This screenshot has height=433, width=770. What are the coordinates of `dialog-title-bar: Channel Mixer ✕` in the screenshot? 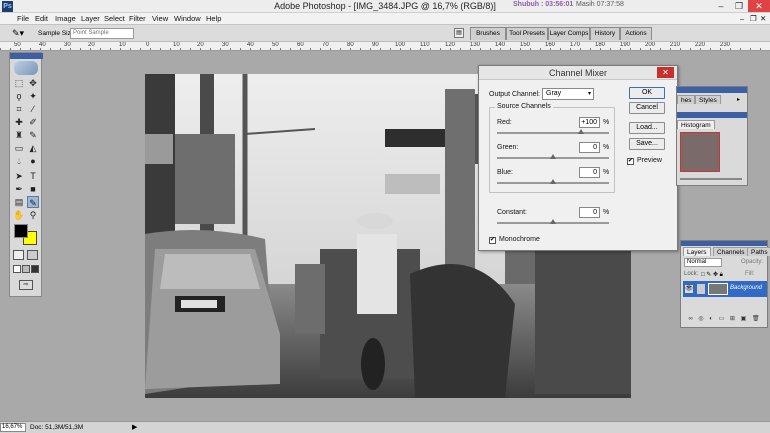 It's located at (578, 73).